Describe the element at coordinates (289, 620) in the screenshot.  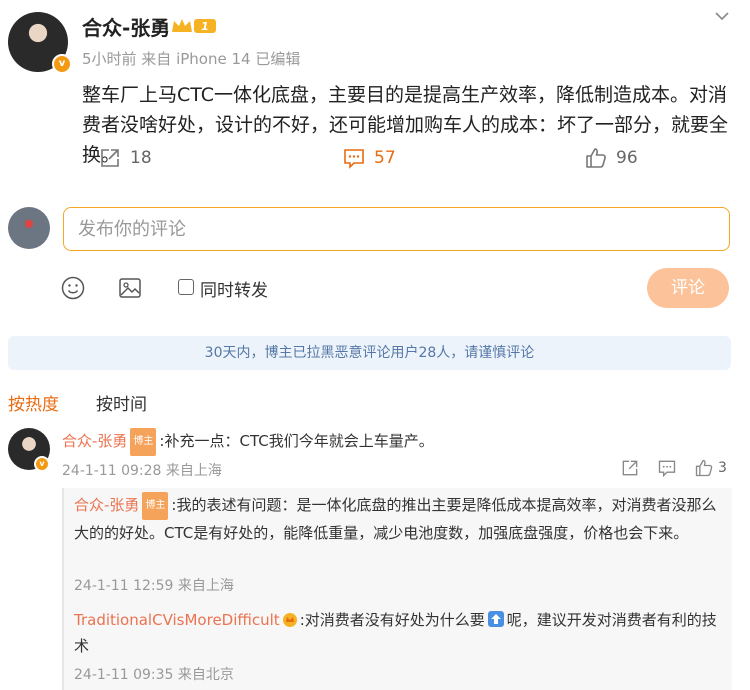
I see `fan-badge-icon` at that location.